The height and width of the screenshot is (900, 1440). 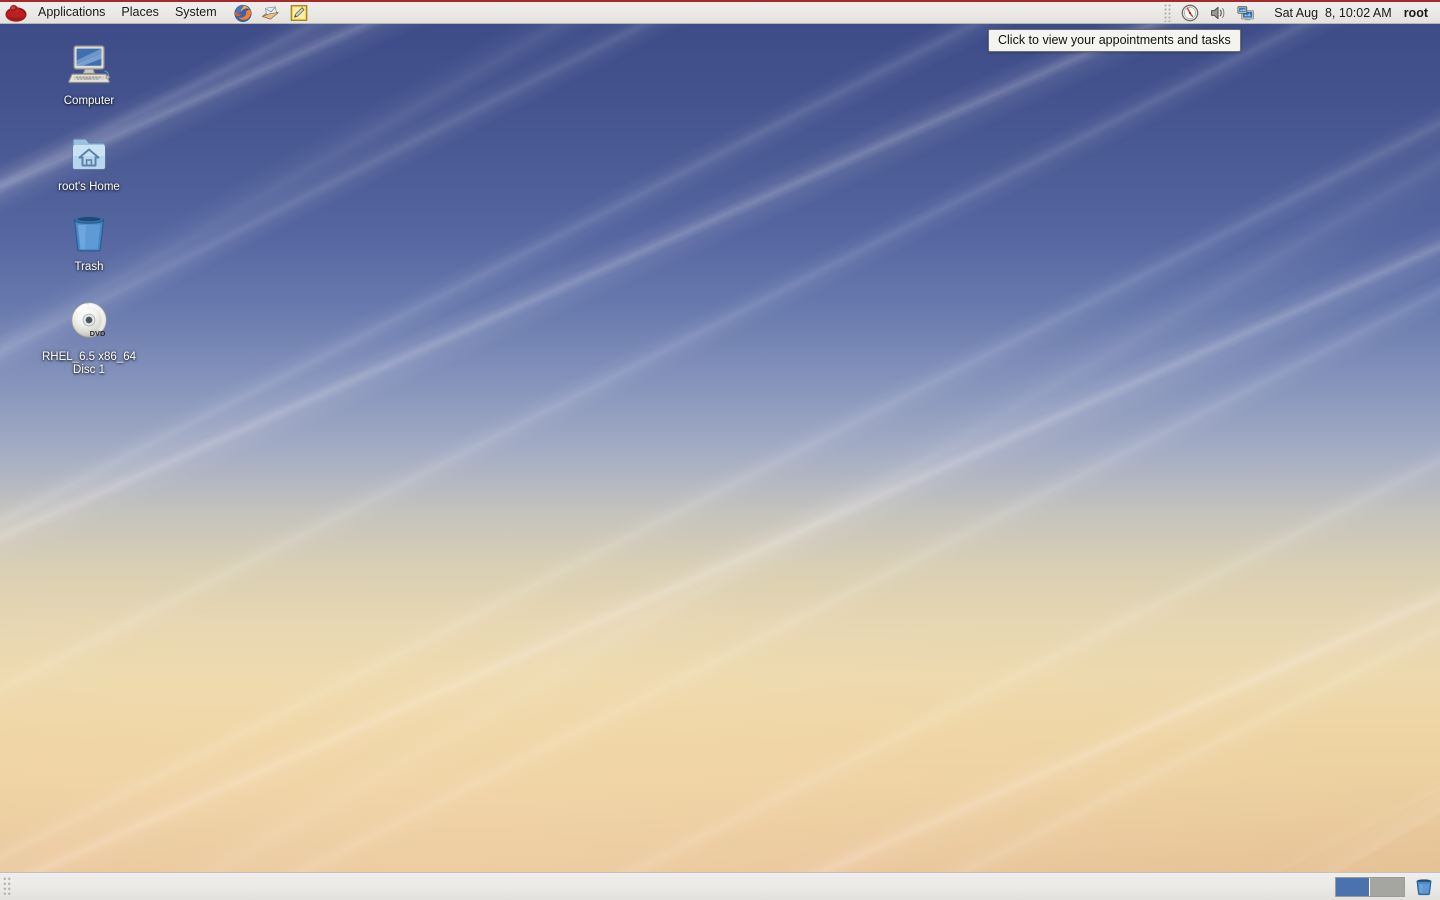 I want to click on home-folder-icon, so click(x=89, y=152).